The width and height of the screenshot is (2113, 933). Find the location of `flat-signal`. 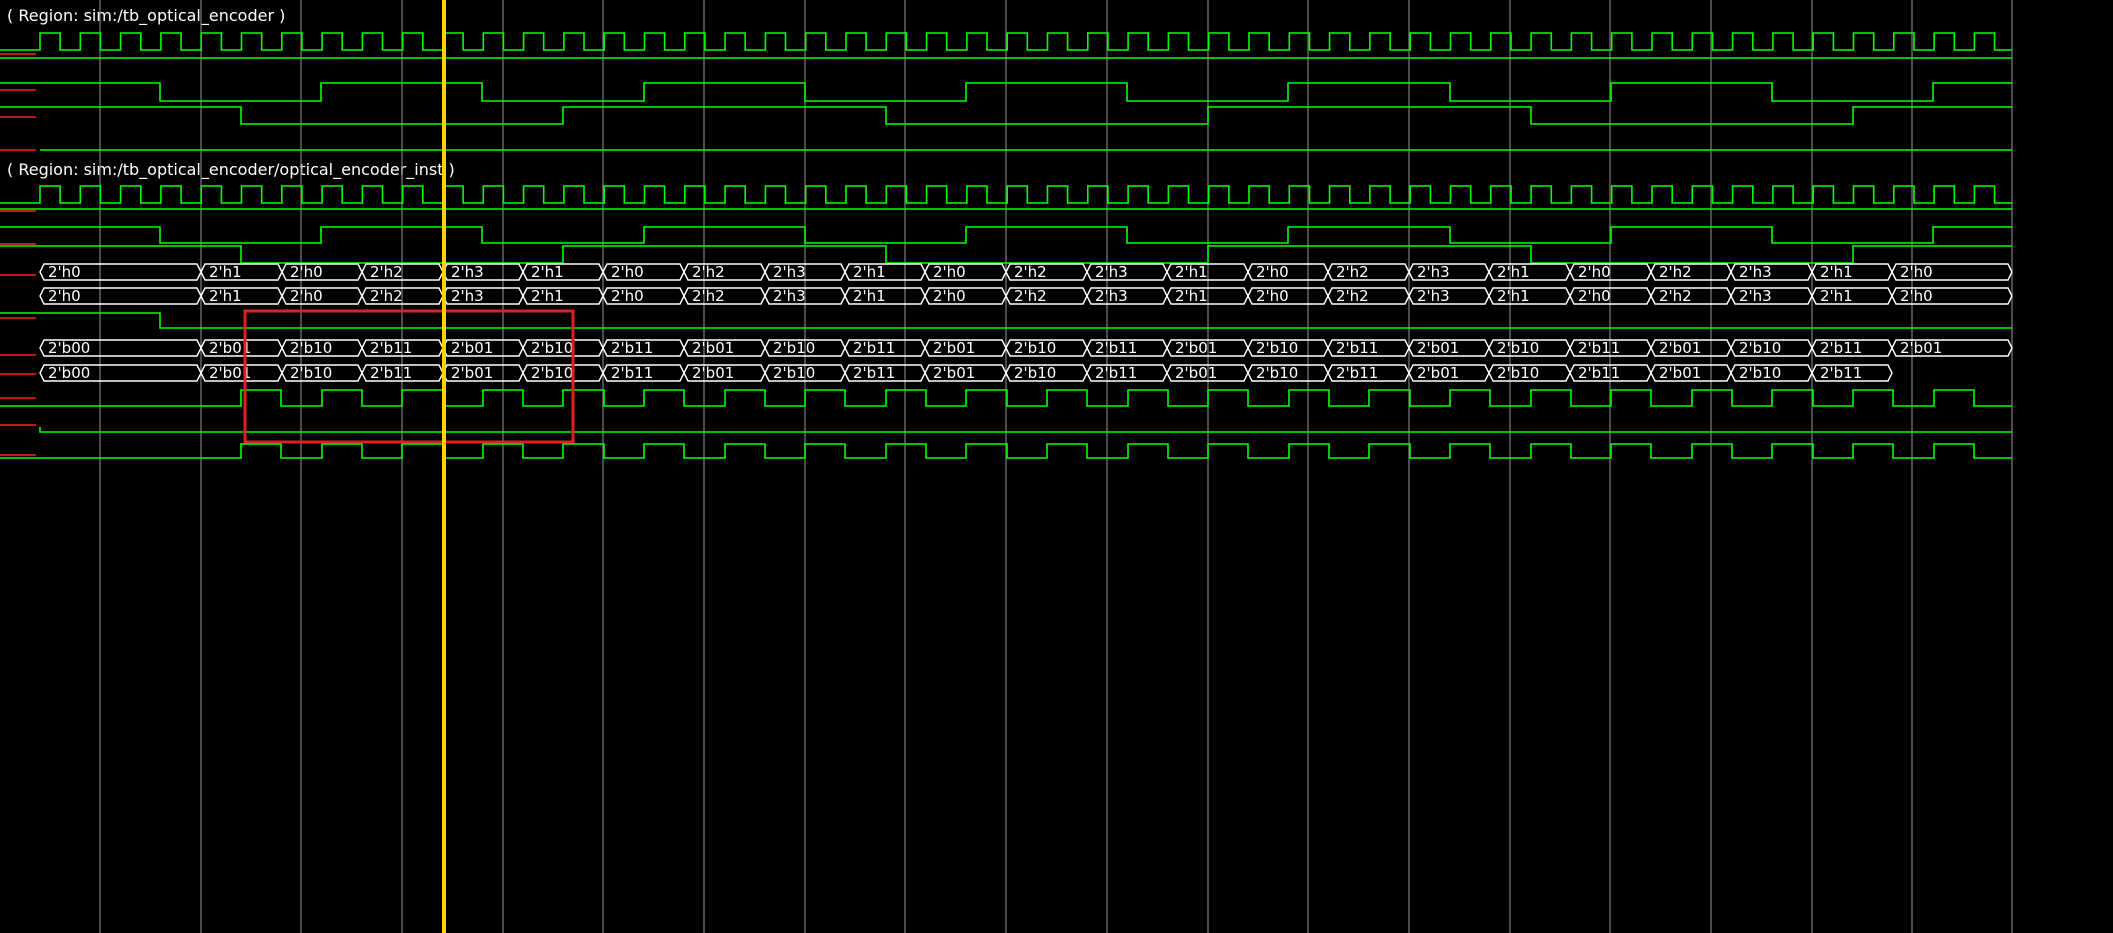

flat-signal is located at coordinates (1025, 430).